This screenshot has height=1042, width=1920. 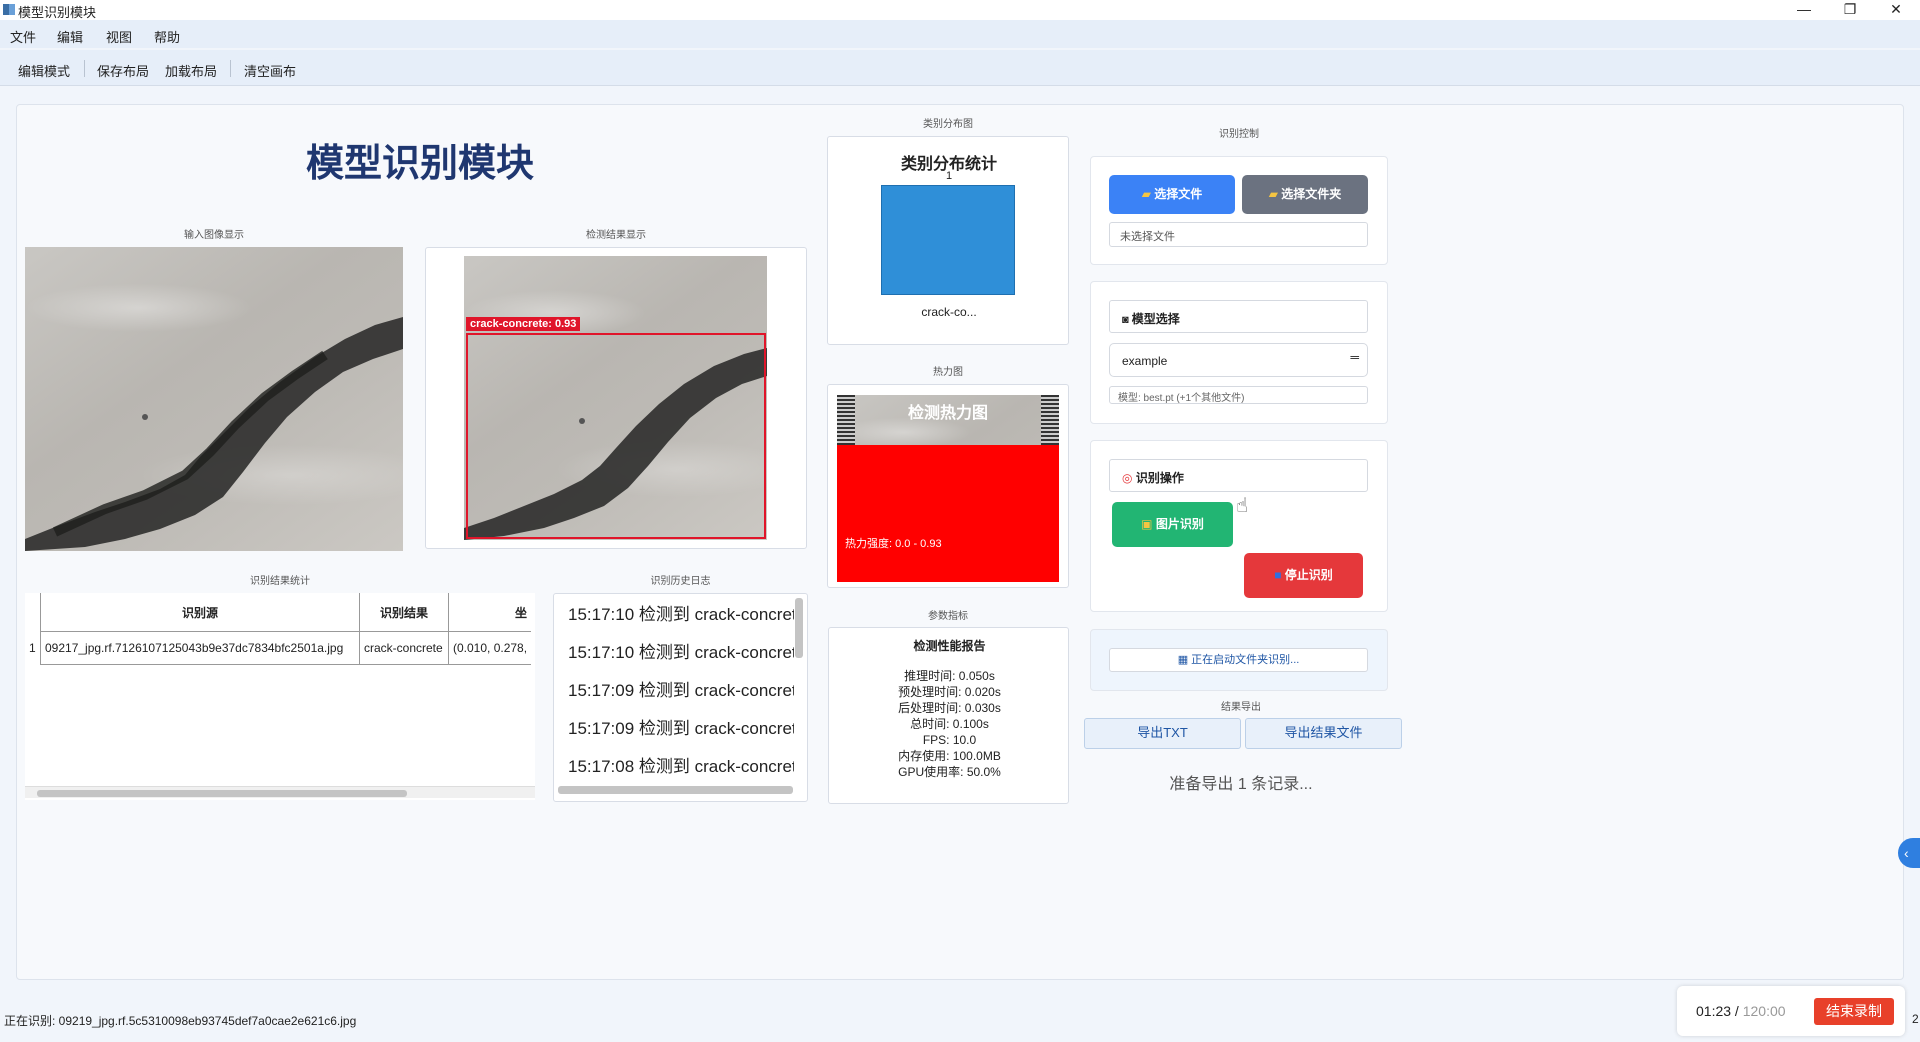 What do you see at coordinates (280, 581) in the screenshot?
I see `result-stats-caption: 识别结果统计` at bounding box center [280, 581].